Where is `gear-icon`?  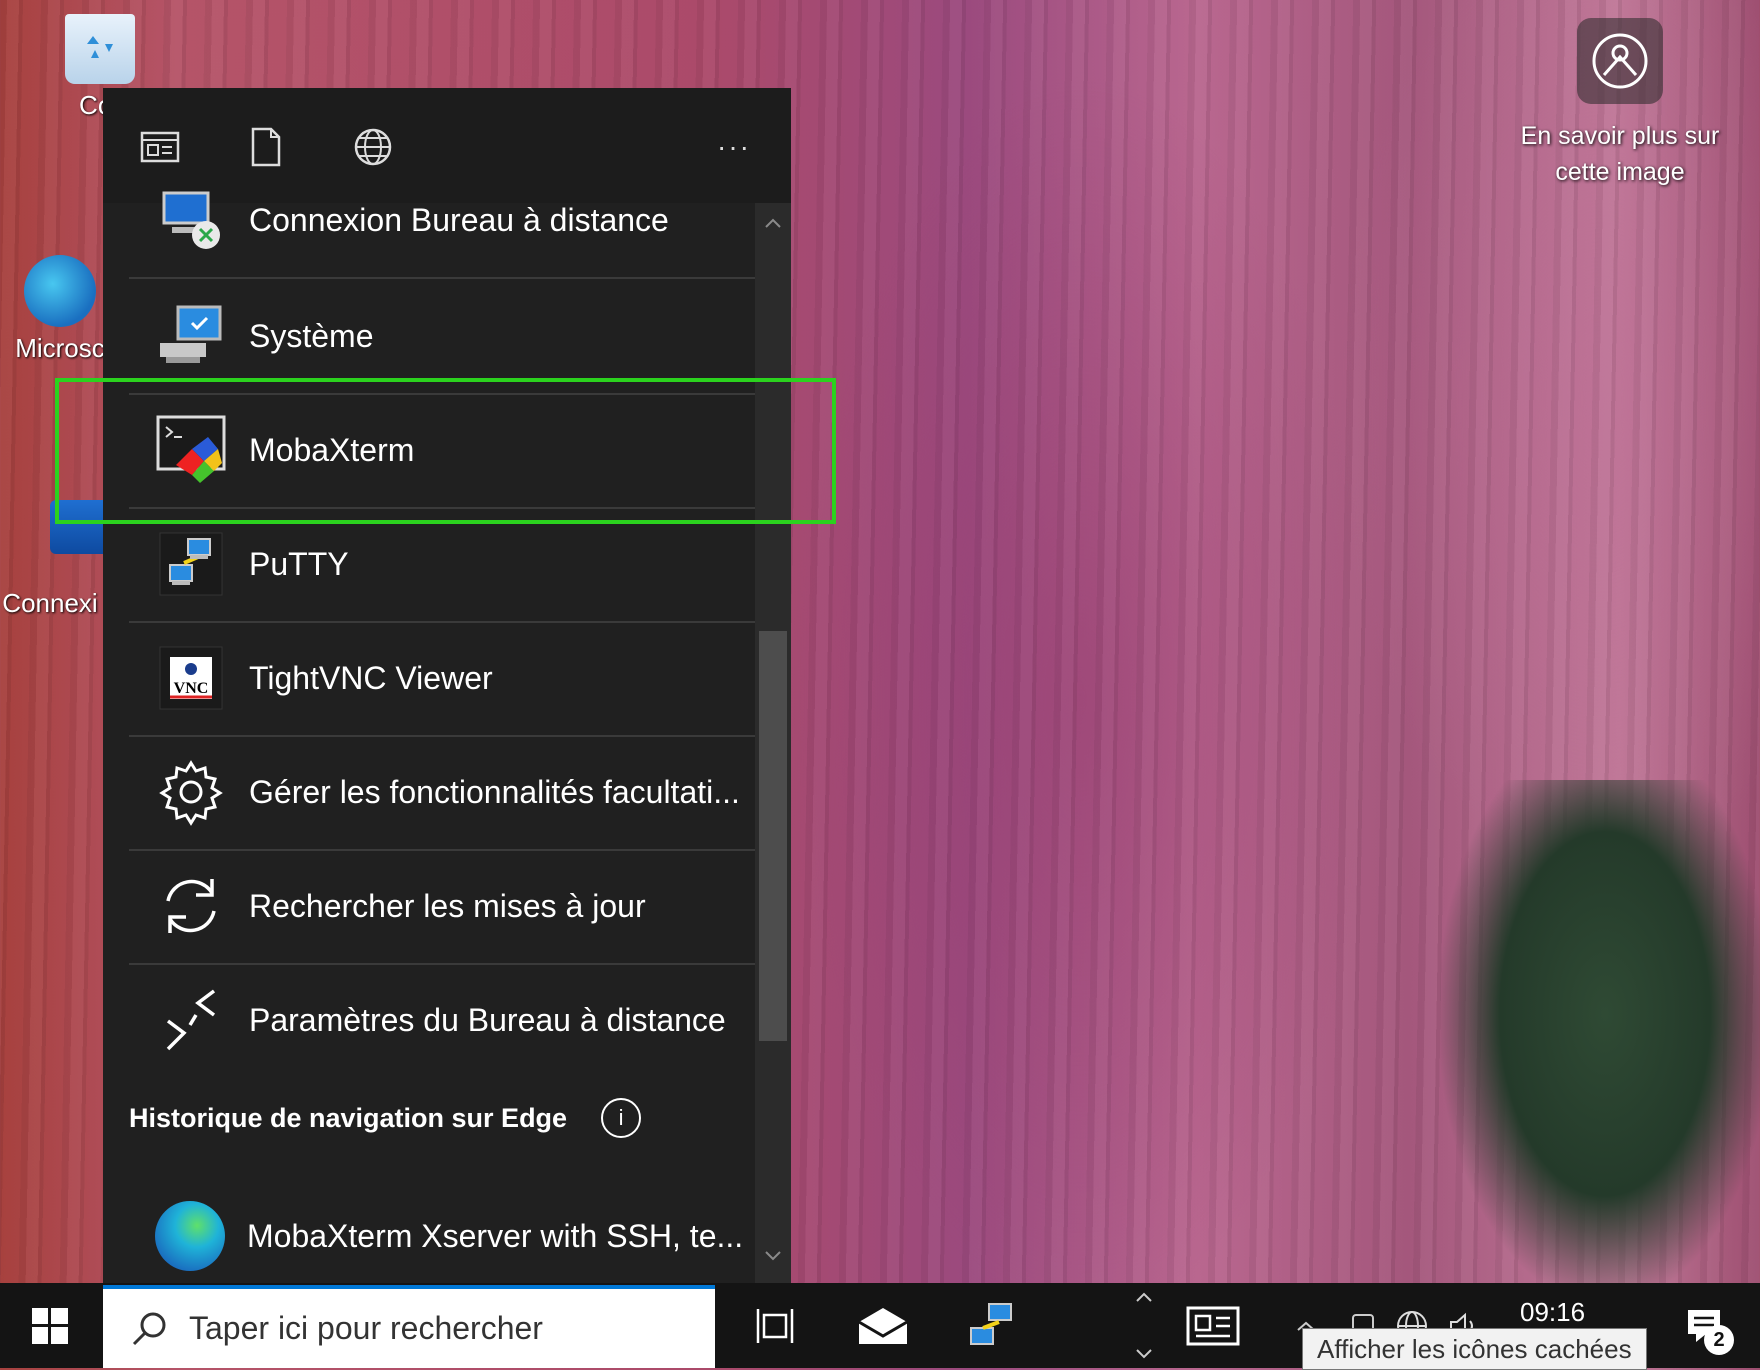
gear-icon is located at coordinates (191, 792).